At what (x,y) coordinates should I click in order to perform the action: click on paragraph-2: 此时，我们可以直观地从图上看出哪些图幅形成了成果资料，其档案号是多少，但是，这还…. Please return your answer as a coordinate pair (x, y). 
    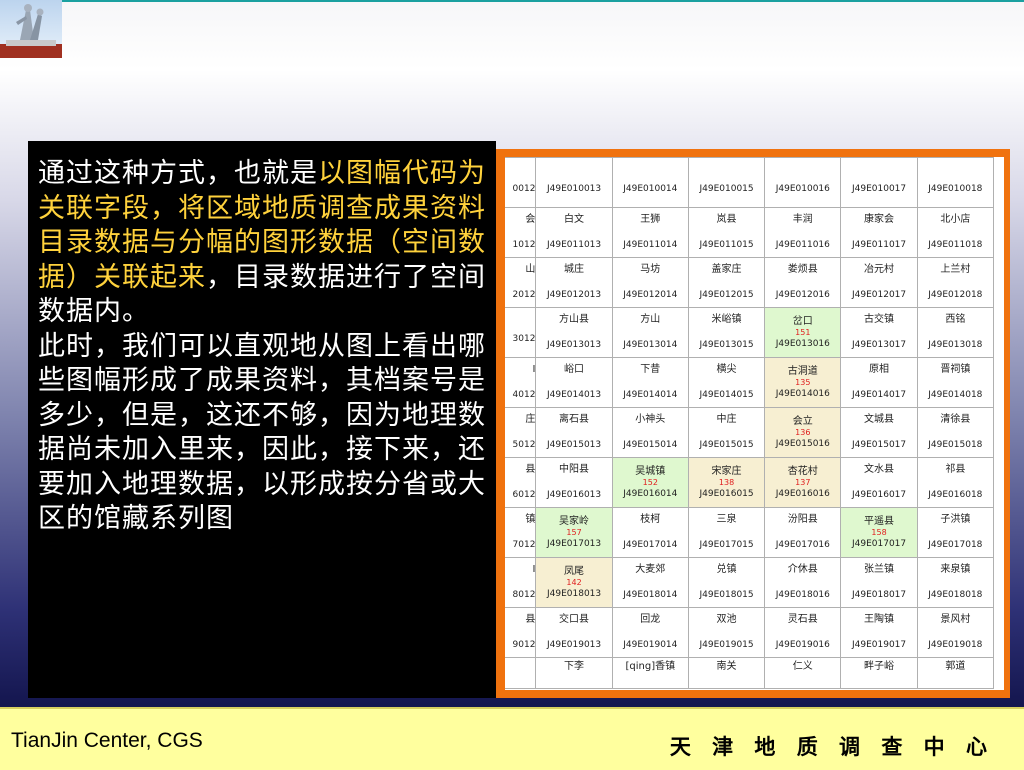
    Looking at the image, I should click on (262, 432).